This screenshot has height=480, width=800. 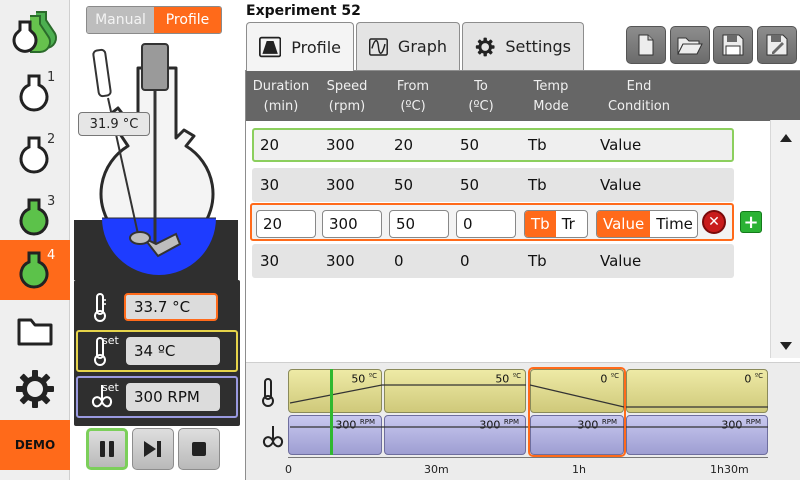 What do you see at coordinates (120, 20) in the screenshot?
I see `mode-manual-option: Manual` at bounding box center [120, 20].